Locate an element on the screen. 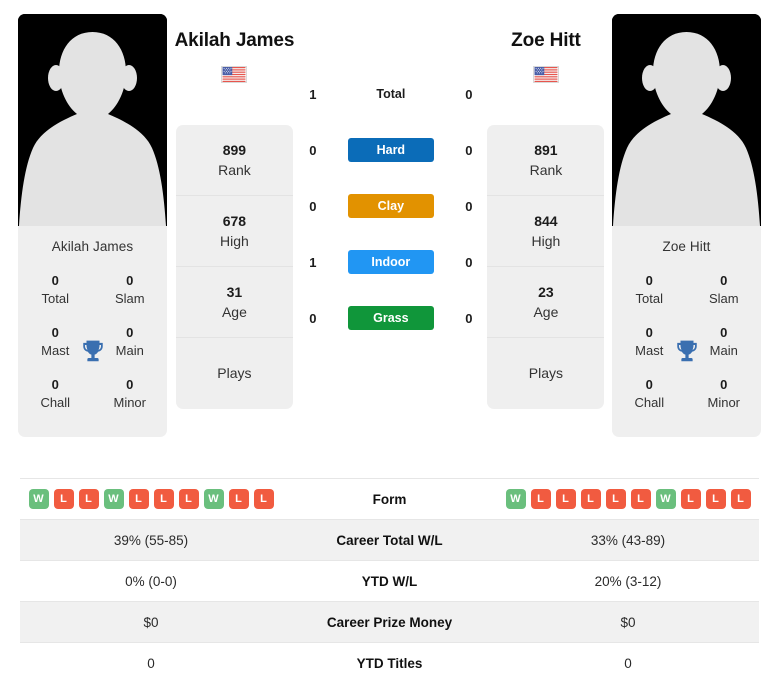  stat-rank-left: 899 Rank is located at coordinates (234, 160).